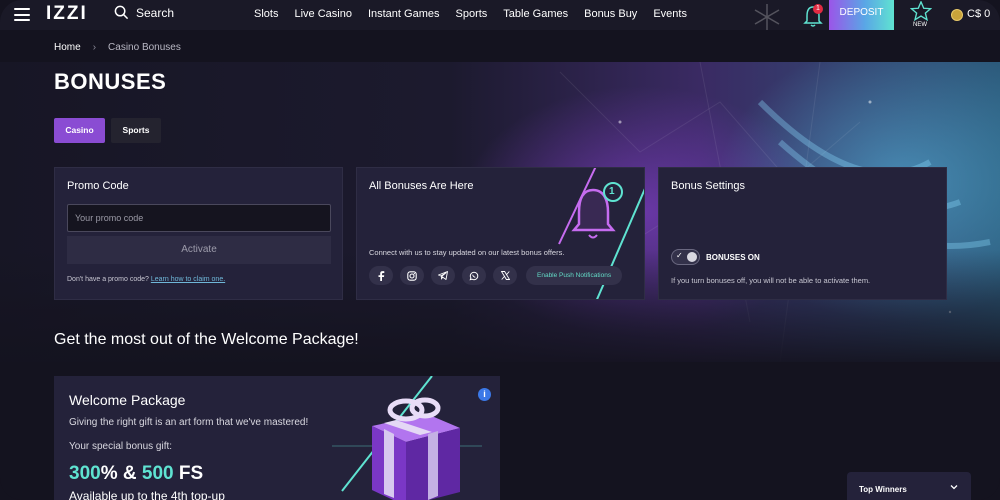  I want to click on nav-slots: Slots, so click(266, 14).